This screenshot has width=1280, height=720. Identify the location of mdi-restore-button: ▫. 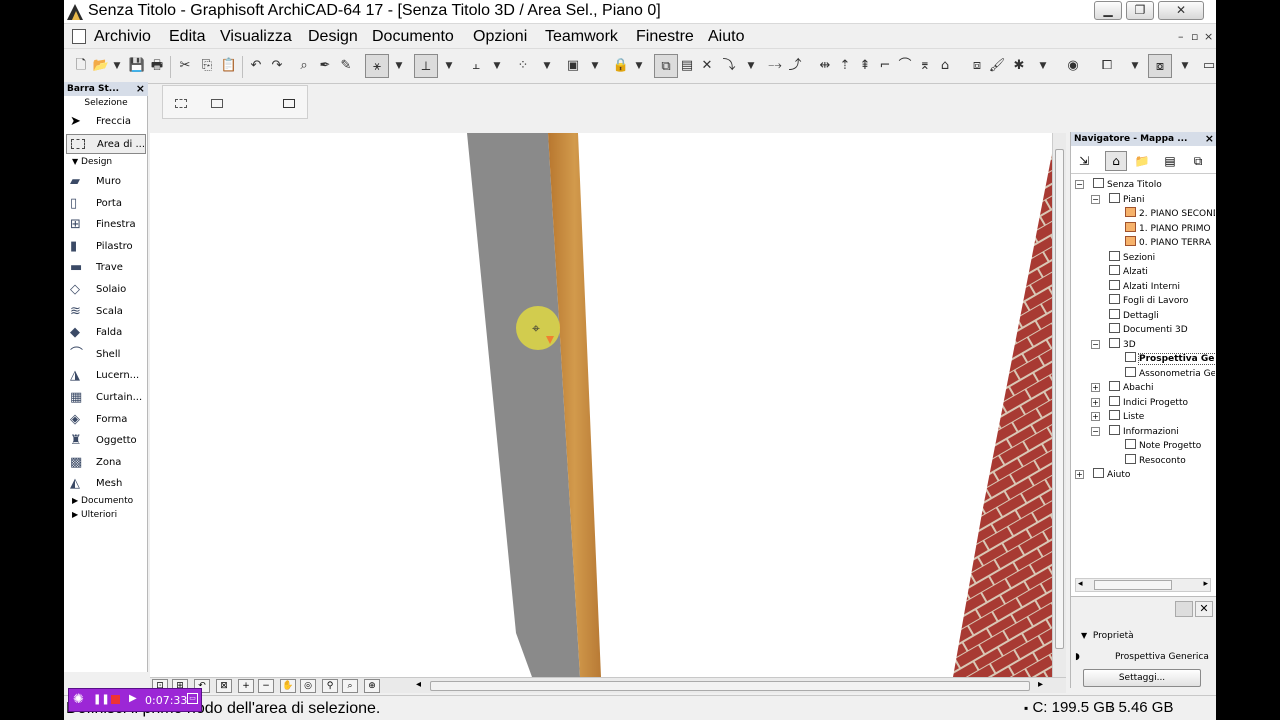
(1194, 36).